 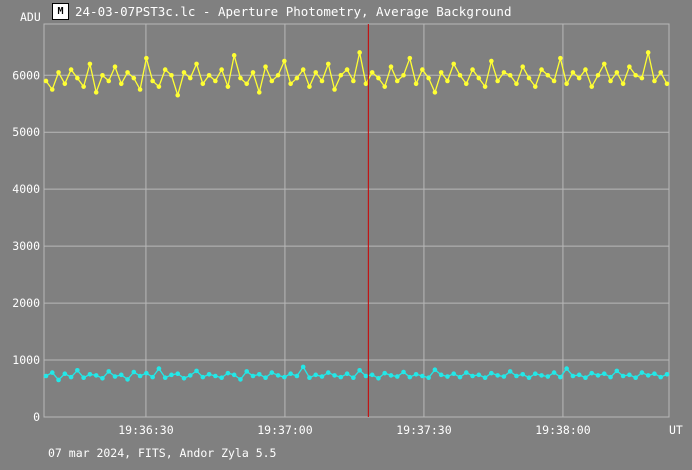 I want to click on x-tick-label: 19:37:30, so click(x=423, y=430).